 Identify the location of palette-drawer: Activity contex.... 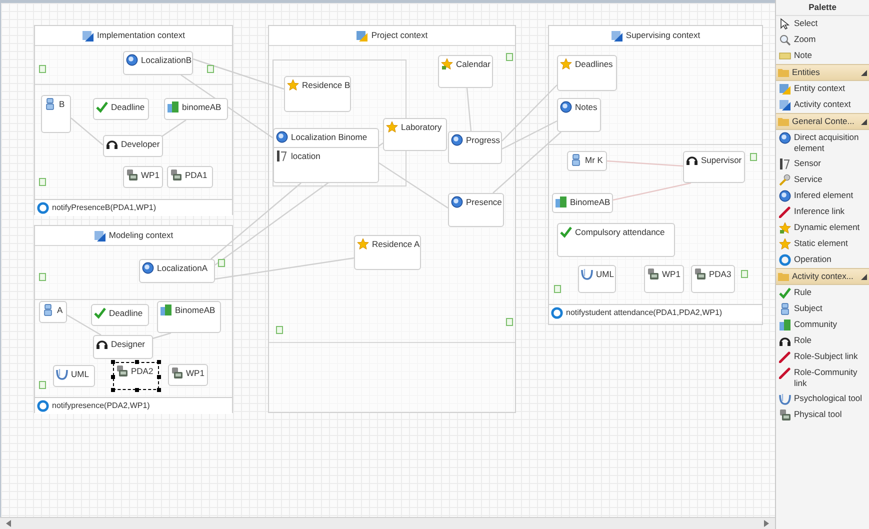
(822, 276).